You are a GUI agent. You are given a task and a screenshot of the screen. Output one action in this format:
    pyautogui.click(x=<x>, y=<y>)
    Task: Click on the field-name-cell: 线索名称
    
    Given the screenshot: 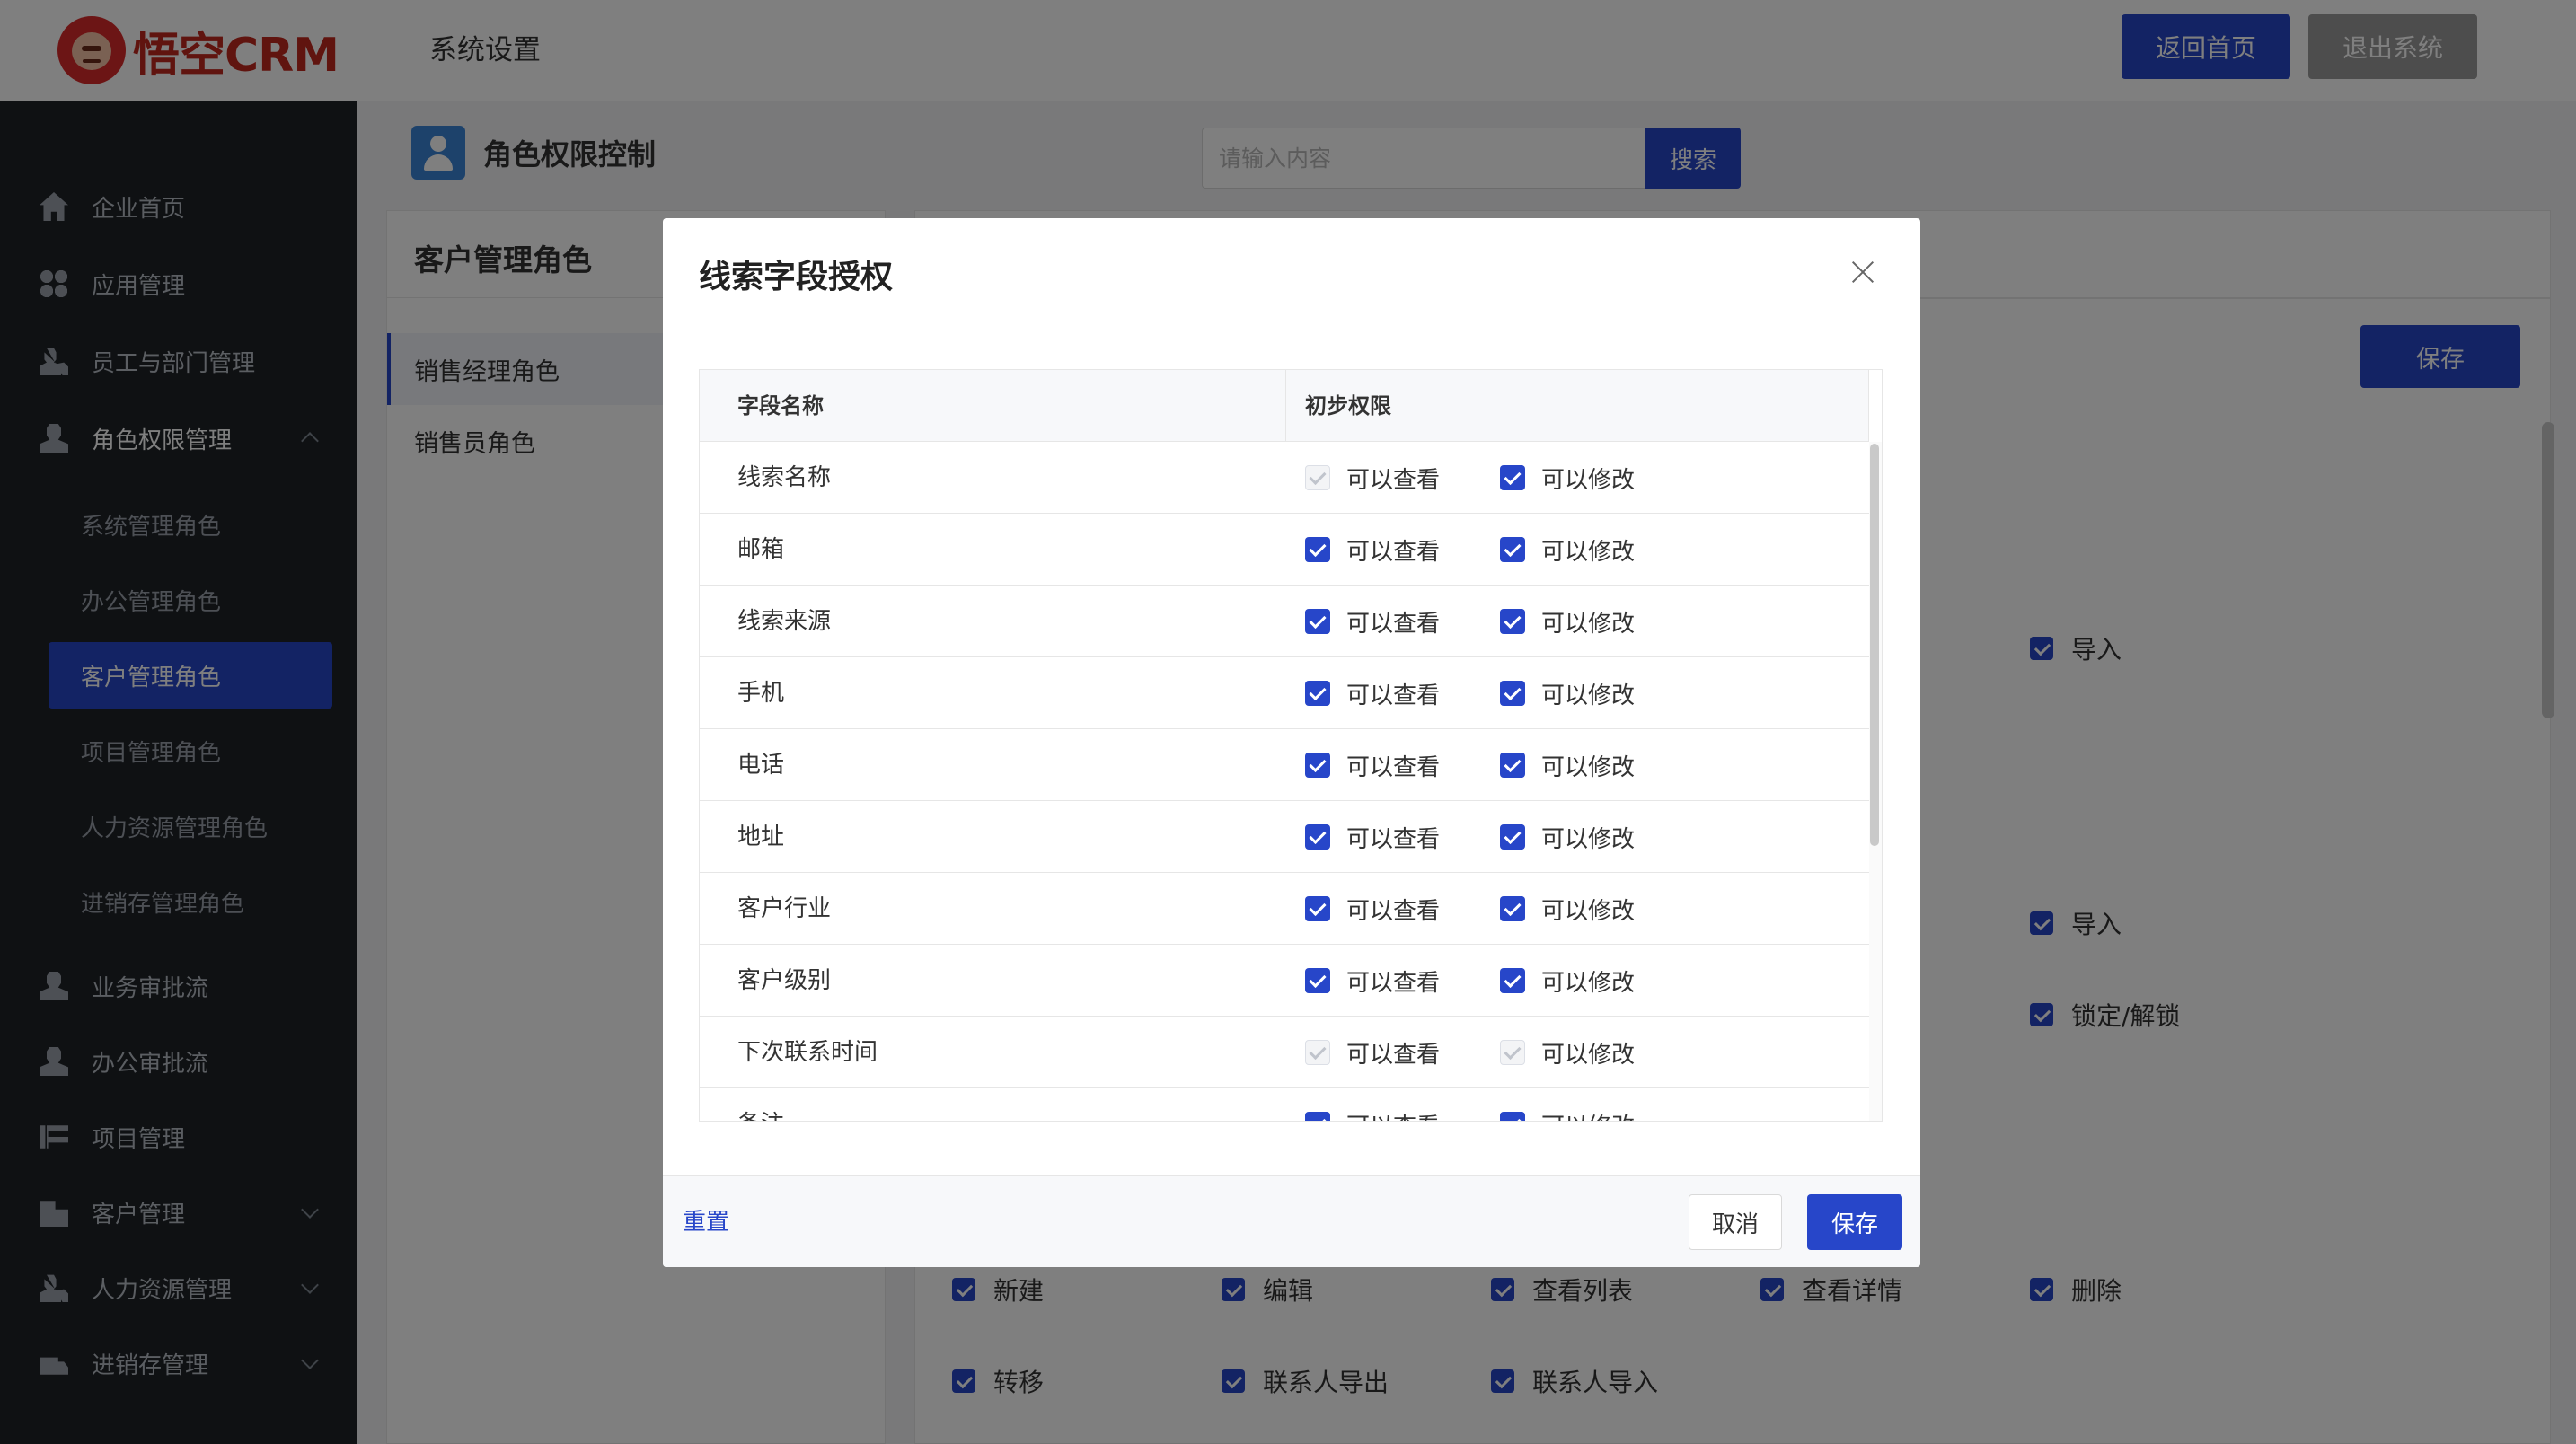 What is the action you would take?
    pyautogui.click(x=784, y=478)
    